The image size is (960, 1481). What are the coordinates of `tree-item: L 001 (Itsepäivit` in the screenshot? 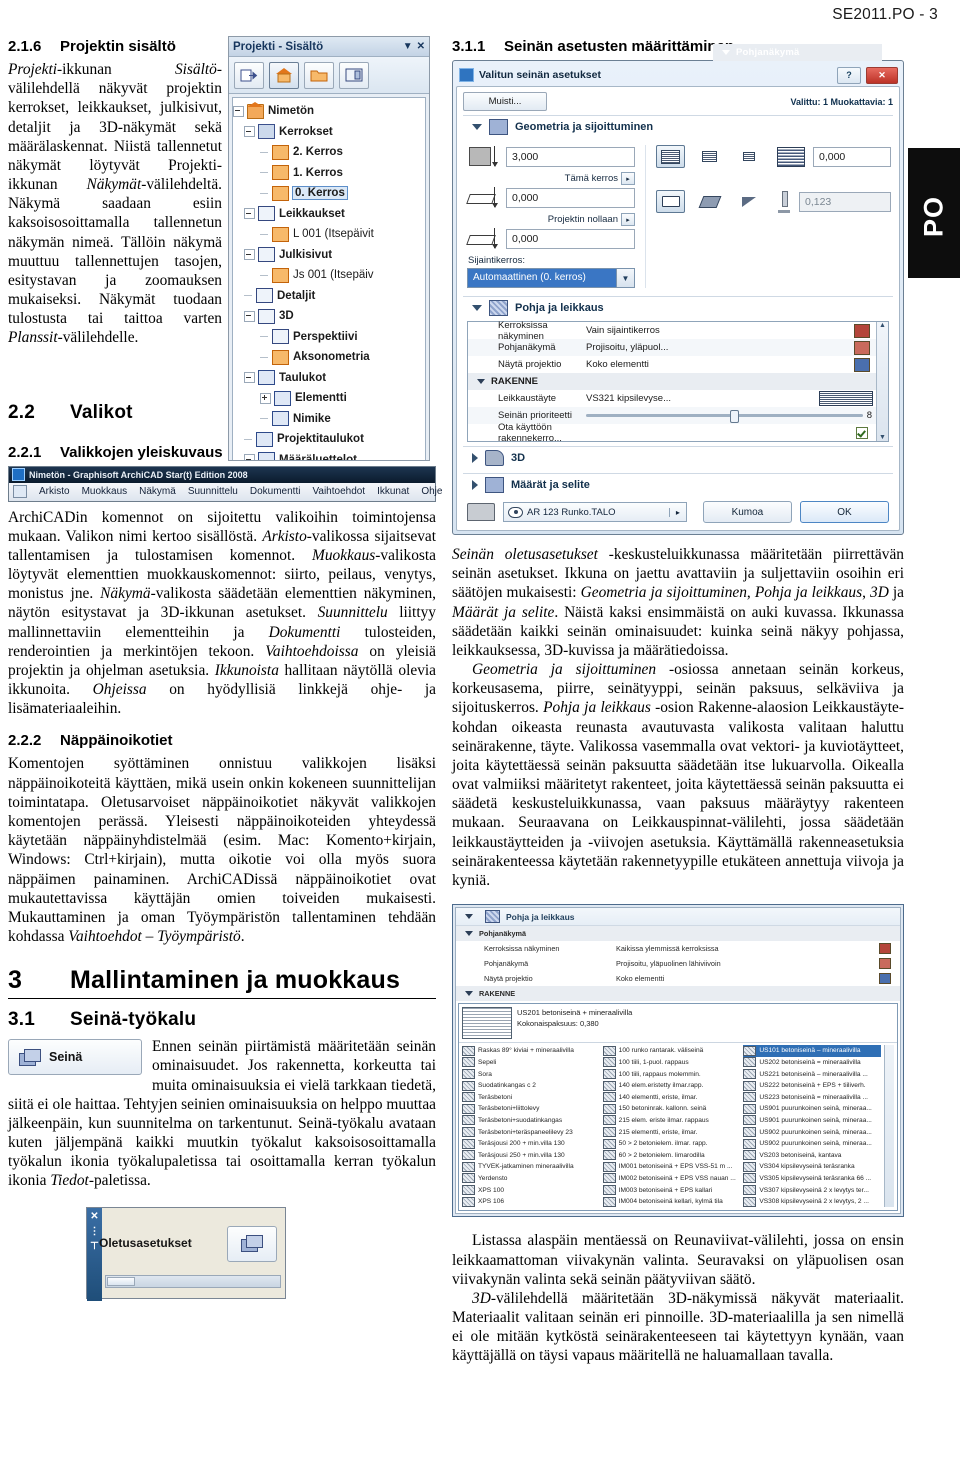 It's located at (342, 234).